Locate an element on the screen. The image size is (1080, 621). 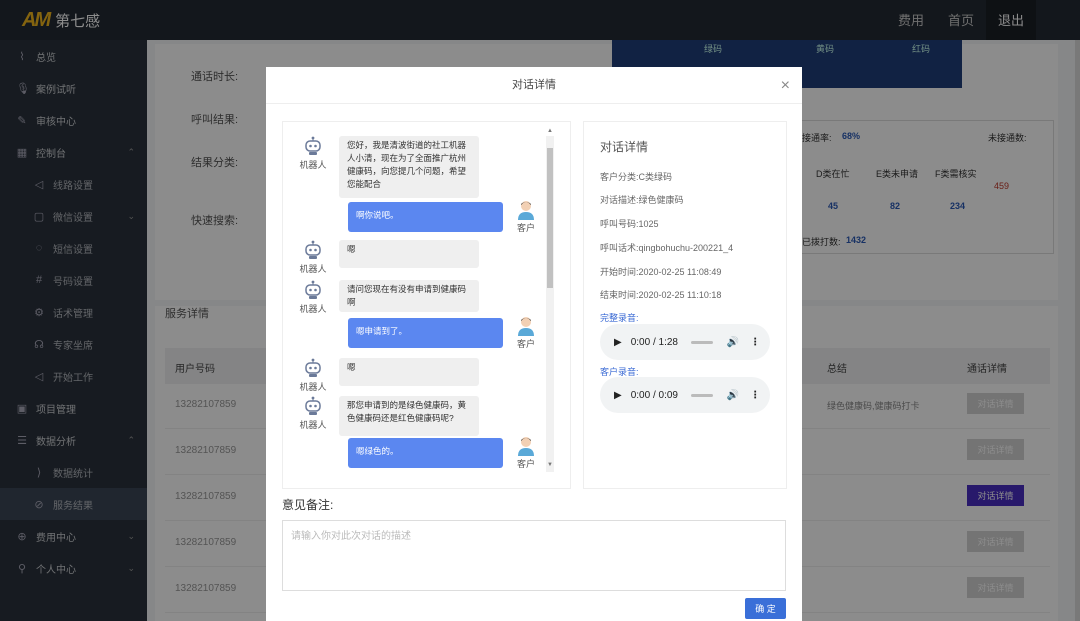
close-icon: × is located at coordinates (785, 85).